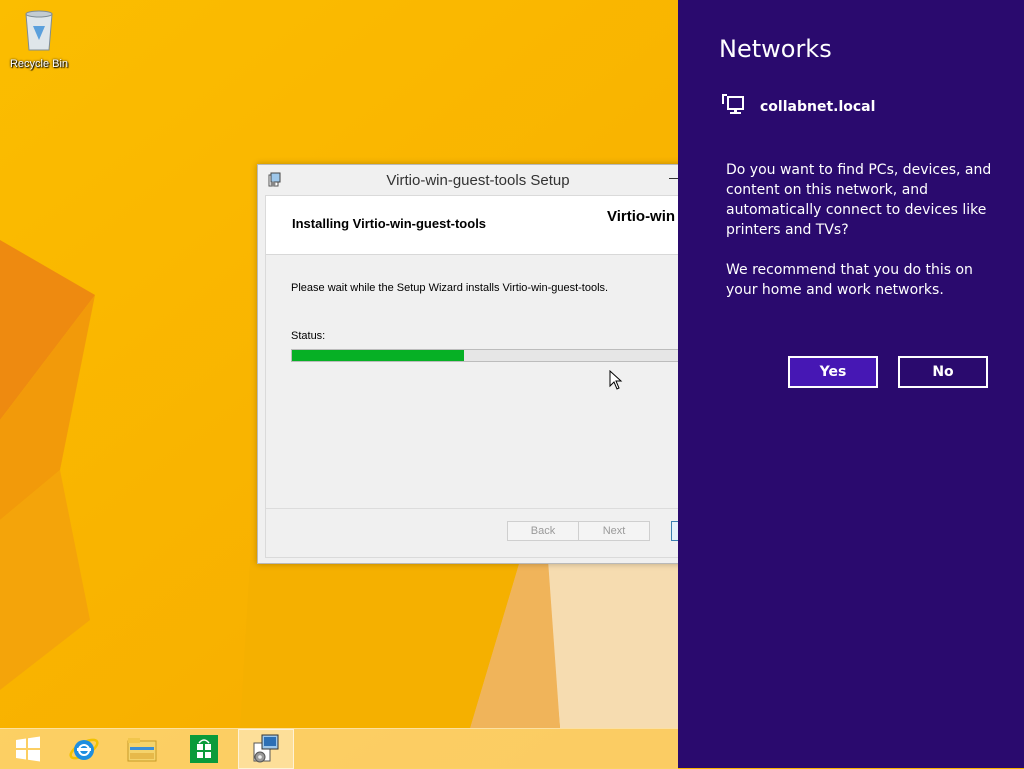 Image resolution: width=1024 pixels, height=769 pixels. I want to click on footer-divider, so click(479, 508).